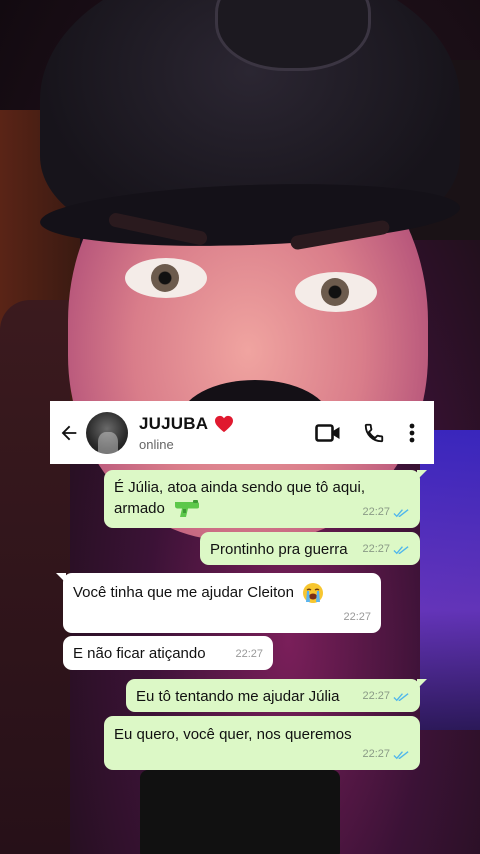 The height and width of the screenshot is (854, 480). What do you see at coordinates (310, 548) in the screenshot?
I see `message-outgoing: Prontinho pra guerra 22:27` at bounding box center [310, 548].